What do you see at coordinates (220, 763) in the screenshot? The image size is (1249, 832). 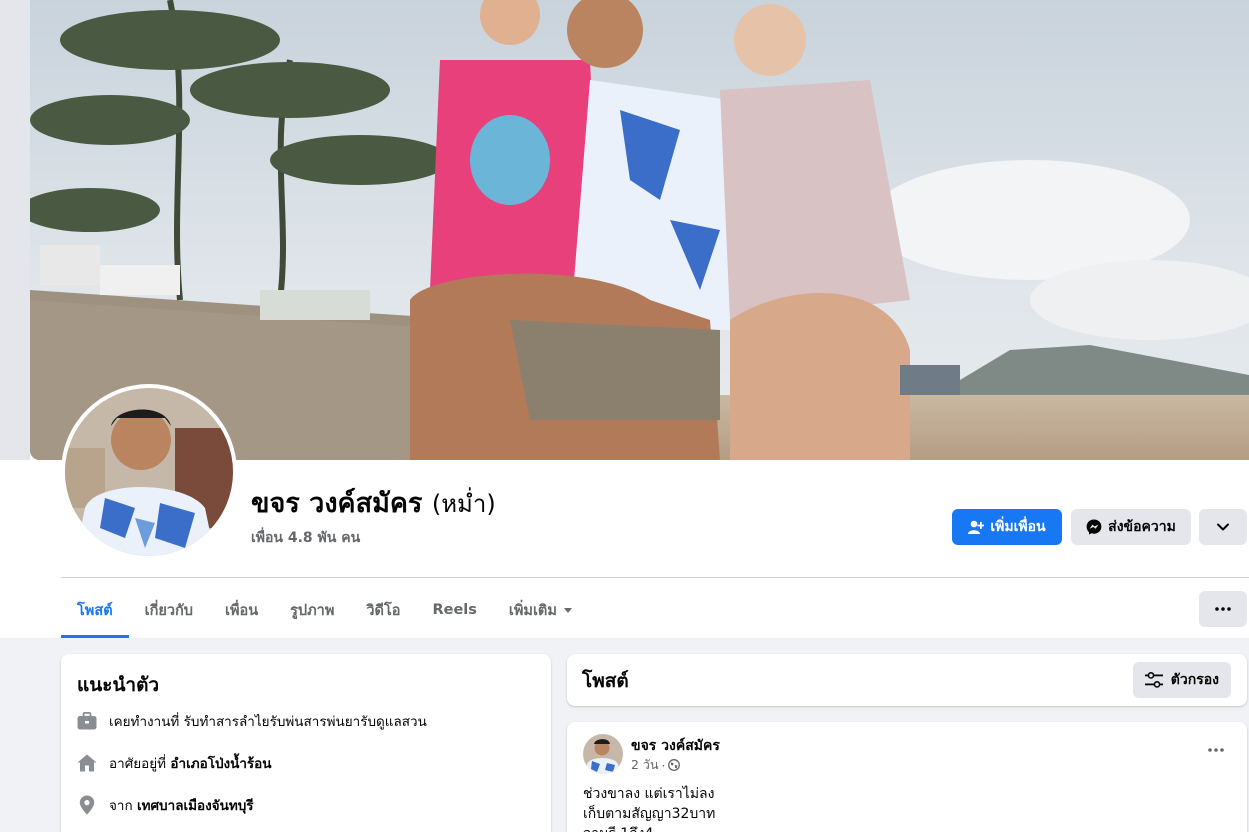 I see `intro-lives-value: อำเภอโป่งน้ำร้อน` at bounding box center [220, 763].